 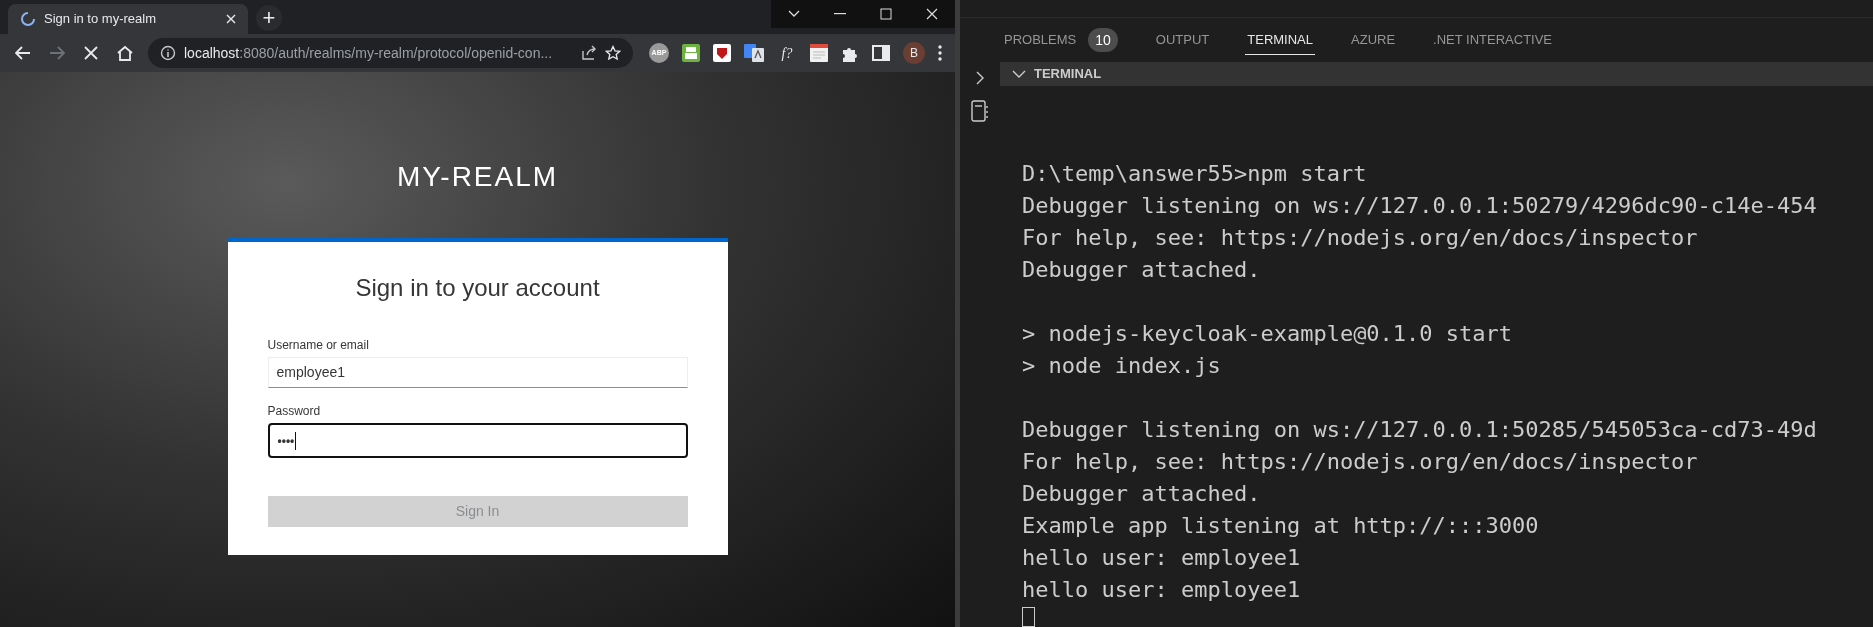 I want to click on terminal-line: Debugger listening on ws://127.0.0.1:50285/545053ca-cd73-49d, so click(x=1420, y=430).